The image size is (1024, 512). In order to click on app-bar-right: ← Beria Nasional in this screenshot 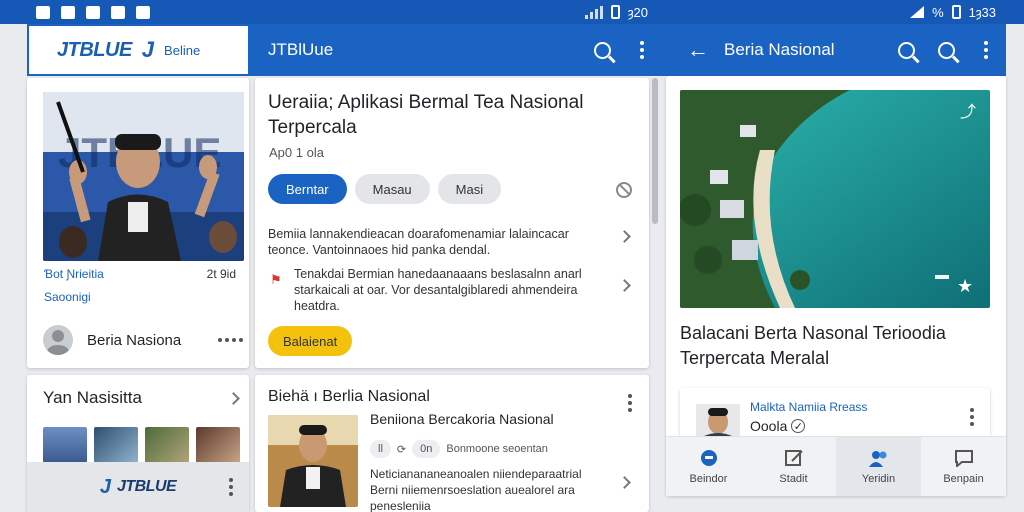, I will do `click(834, 50)`.